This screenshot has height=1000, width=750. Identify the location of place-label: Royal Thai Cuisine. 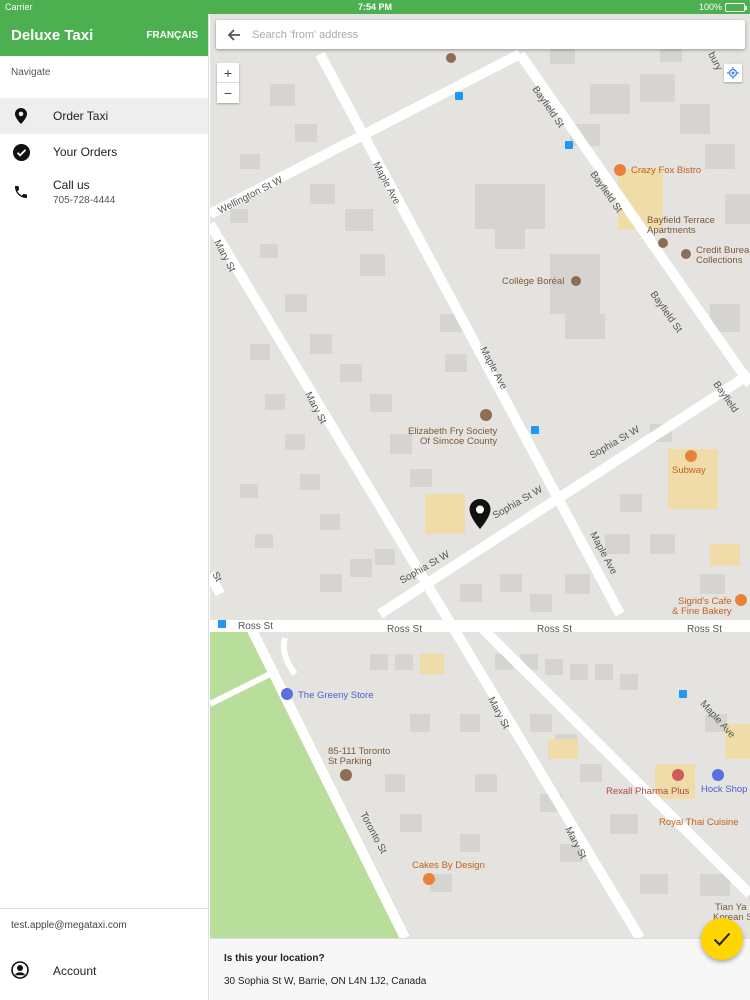
(699, 822).